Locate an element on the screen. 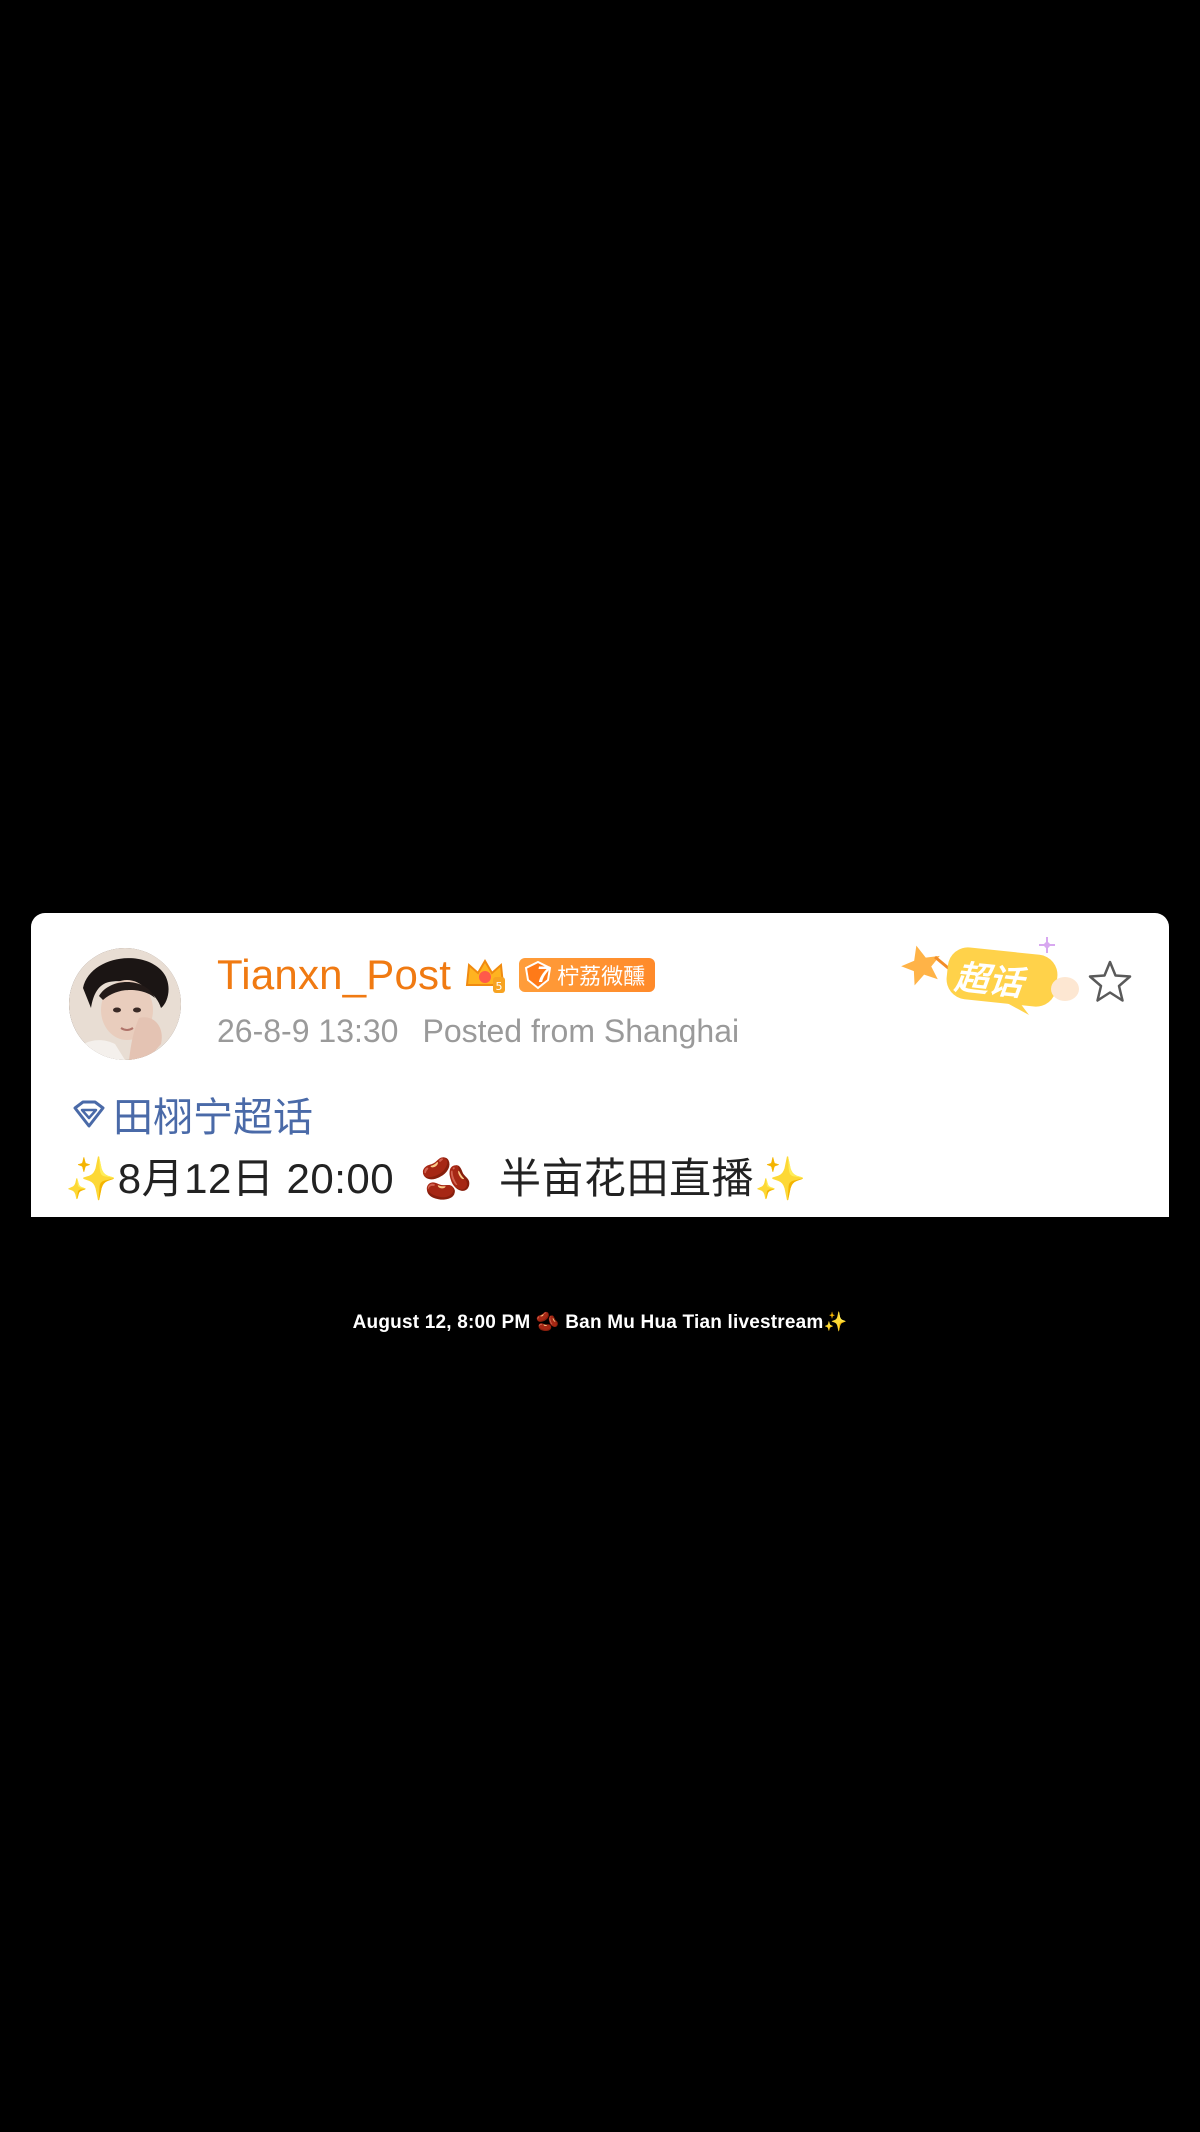 Image resolution: width=1200 pixels, height=2132 pixels. post-location: Posted from Shanghai is located at coordinates (581, 1031).